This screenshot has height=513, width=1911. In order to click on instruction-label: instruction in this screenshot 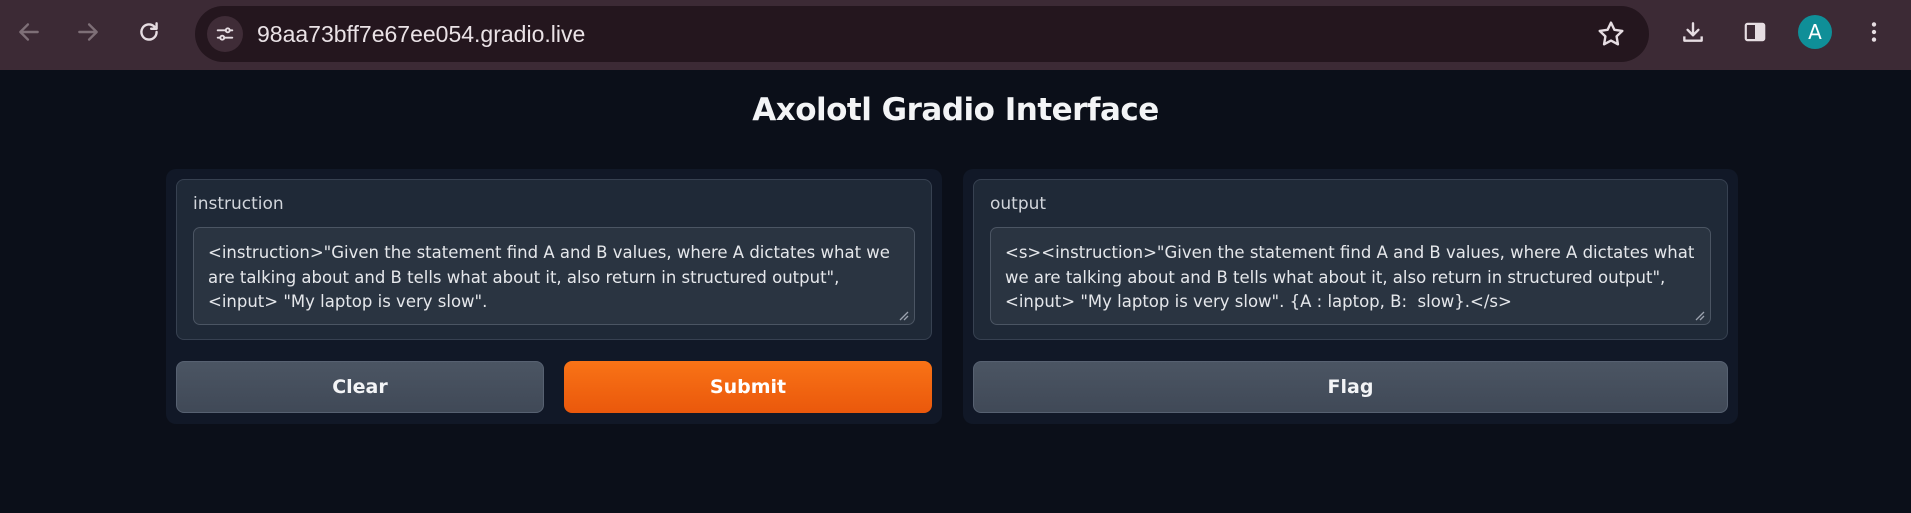, I will do `click(238, 204)`.